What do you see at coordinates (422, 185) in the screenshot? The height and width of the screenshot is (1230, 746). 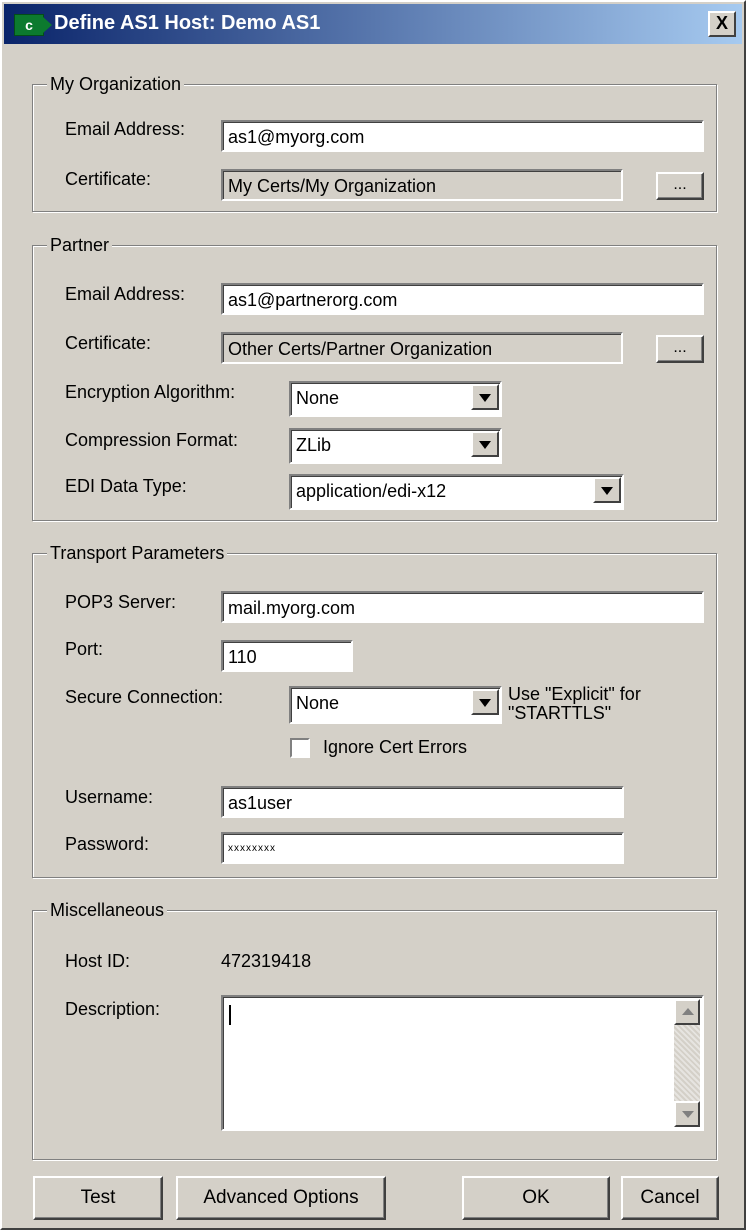 I see `my-org-certificate-field: My Certs/My Organization` at bounding box center [422, 185].